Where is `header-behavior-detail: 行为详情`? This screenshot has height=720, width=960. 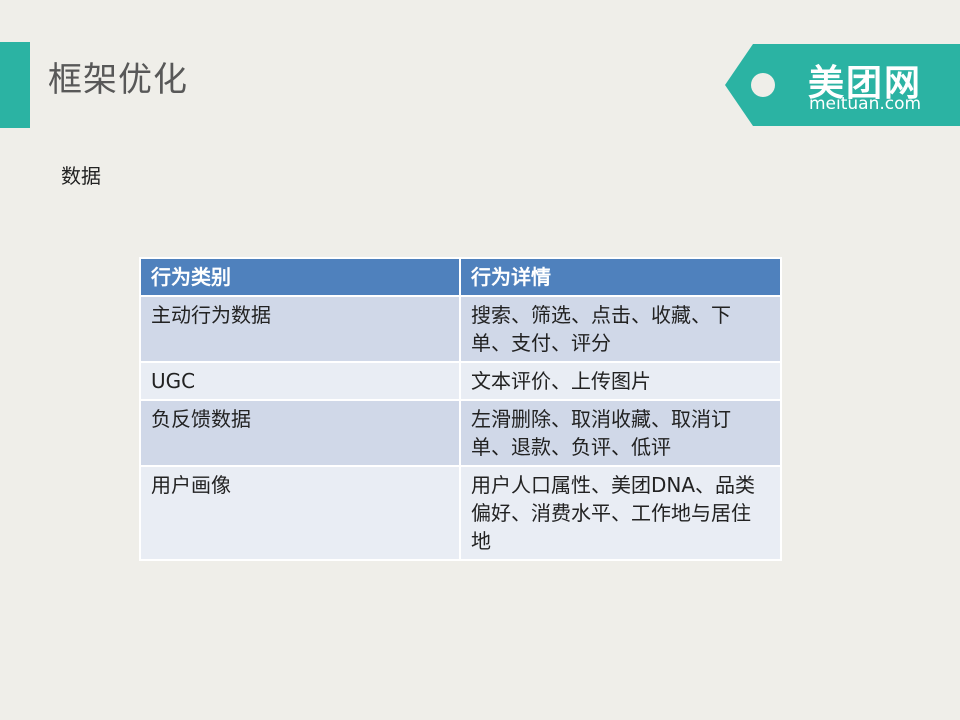
header-behavior-detail: 行为详情 is located at coordinates (620, 277).